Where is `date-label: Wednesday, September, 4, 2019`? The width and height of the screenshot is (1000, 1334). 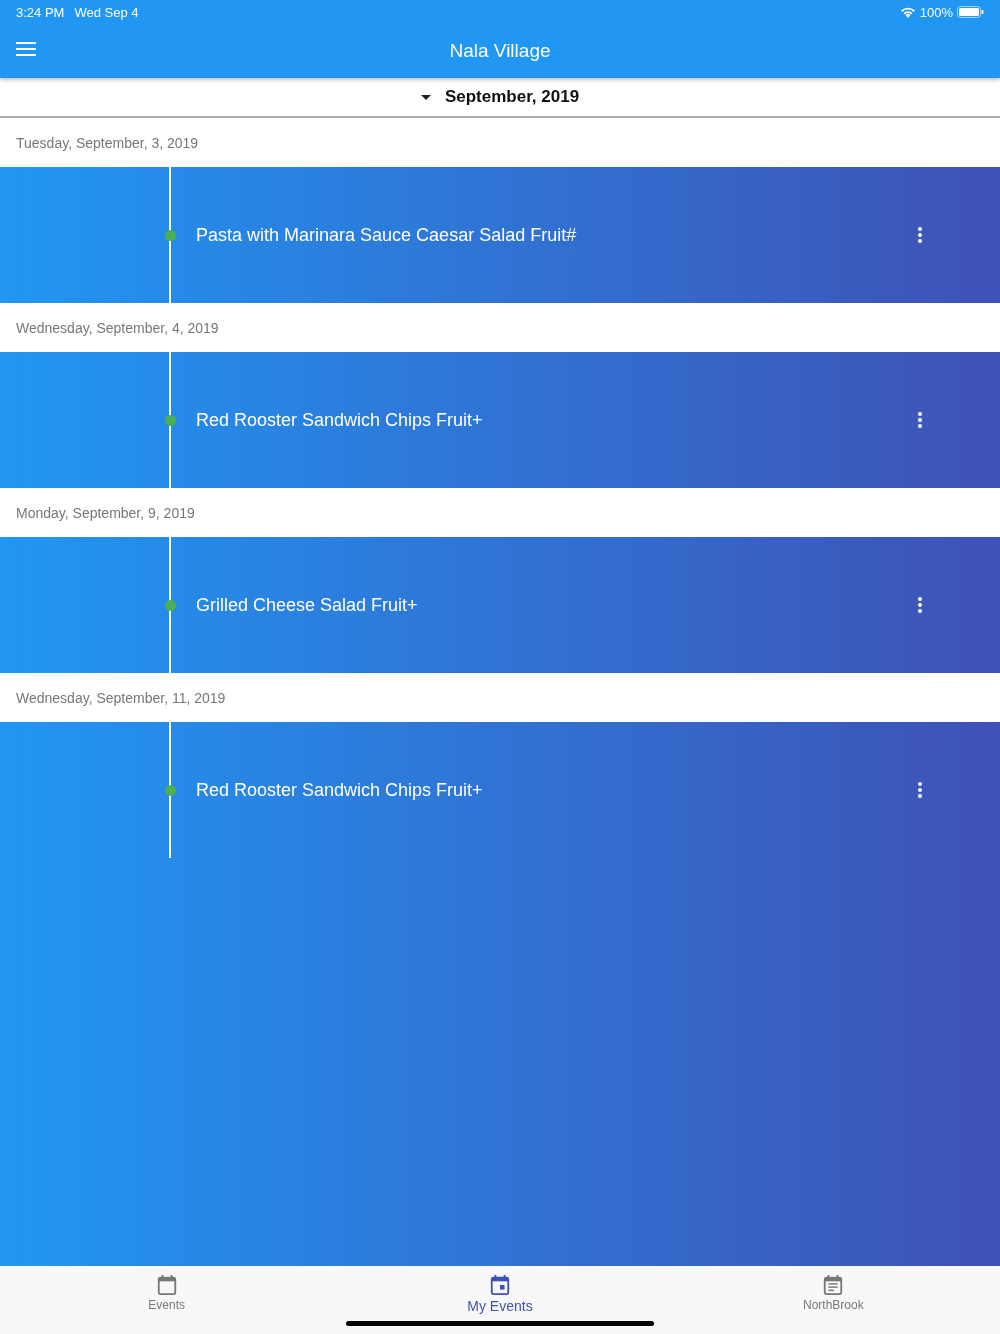 date-label: Wednesday, September, 4, 2019 is located at coordinates (117, 327).